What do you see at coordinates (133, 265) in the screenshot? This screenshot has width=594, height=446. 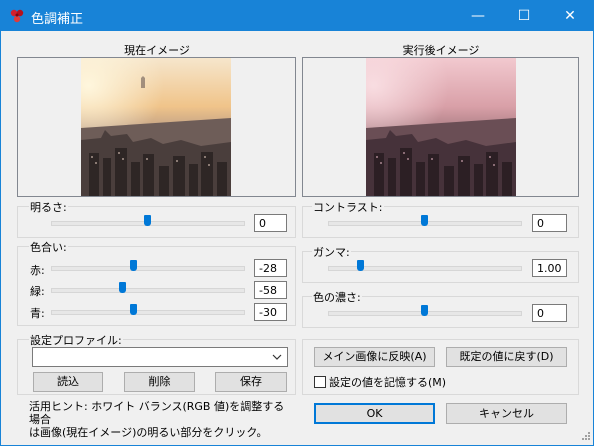 I see `red-thumb` at bounding box center [133, 265].